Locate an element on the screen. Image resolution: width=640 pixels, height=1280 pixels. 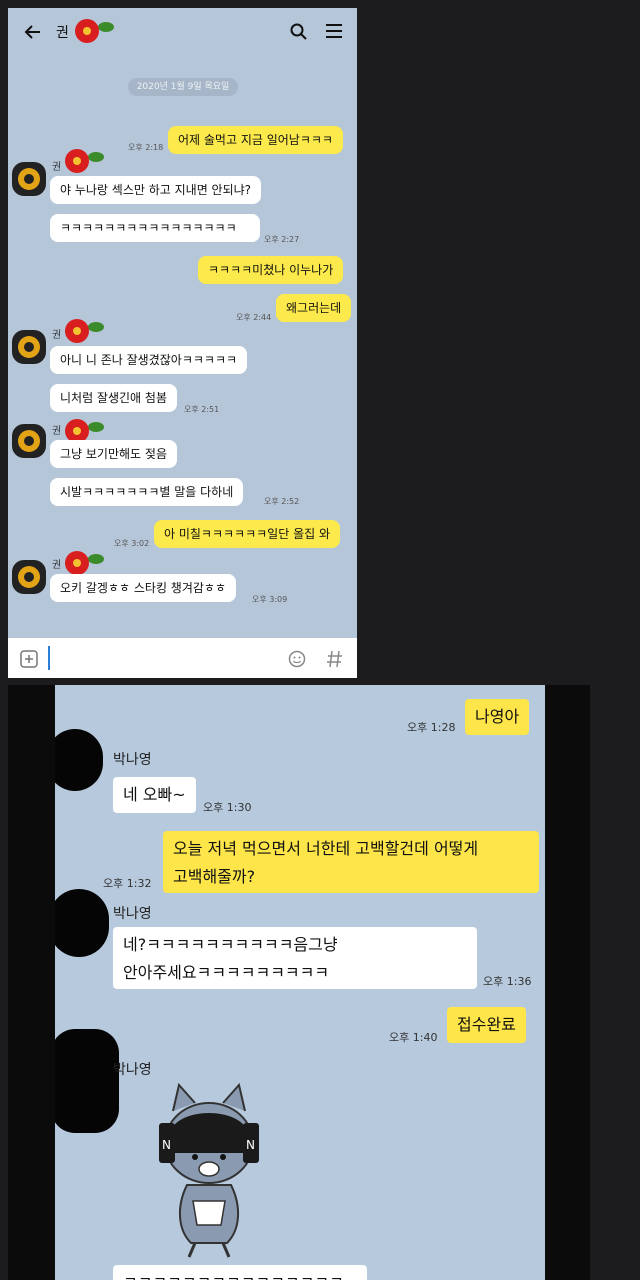
my-message-bubble: ㅋㅋㅋㅋ미쳤나 이누나가 is located at coordinates (271, 270).